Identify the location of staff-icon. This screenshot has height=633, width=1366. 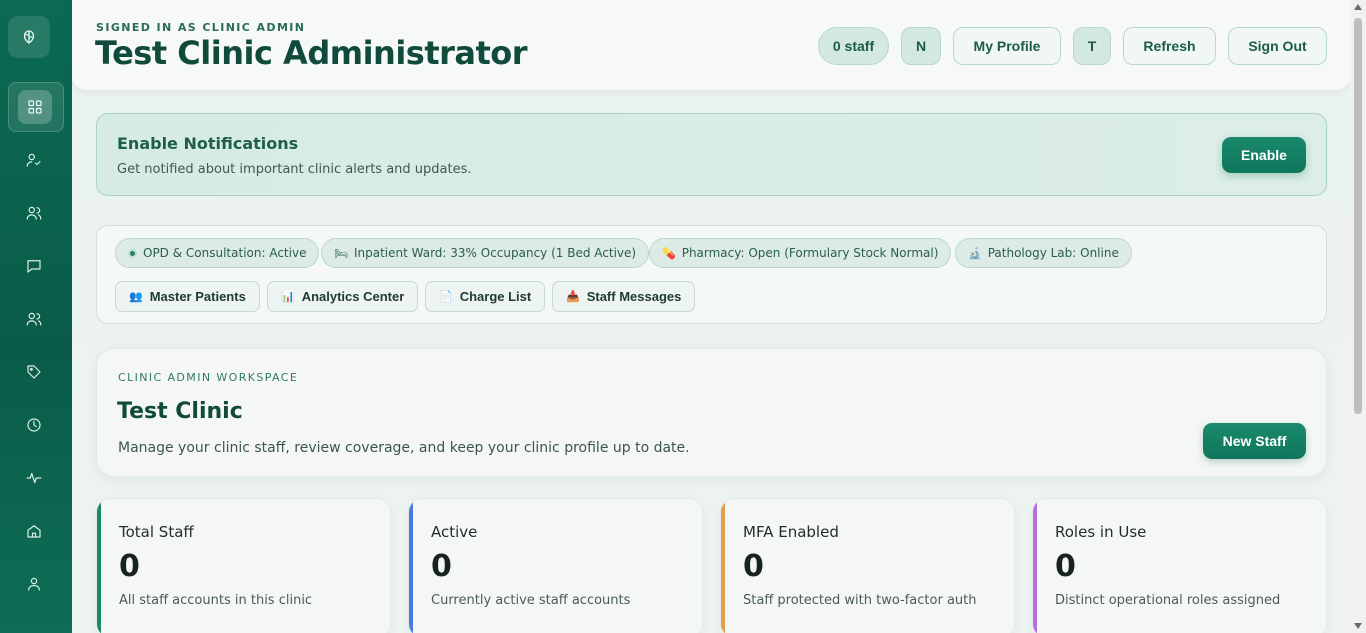
(34, 319).